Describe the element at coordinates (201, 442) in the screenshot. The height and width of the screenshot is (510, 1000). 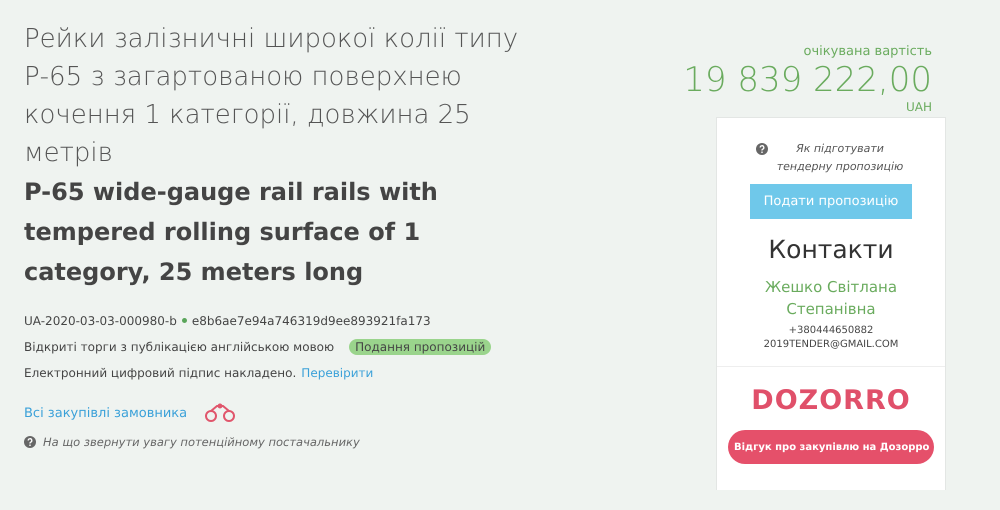
I see `supplier-hint-link: На що звернути увагу потенційному постачальнику` at that location.